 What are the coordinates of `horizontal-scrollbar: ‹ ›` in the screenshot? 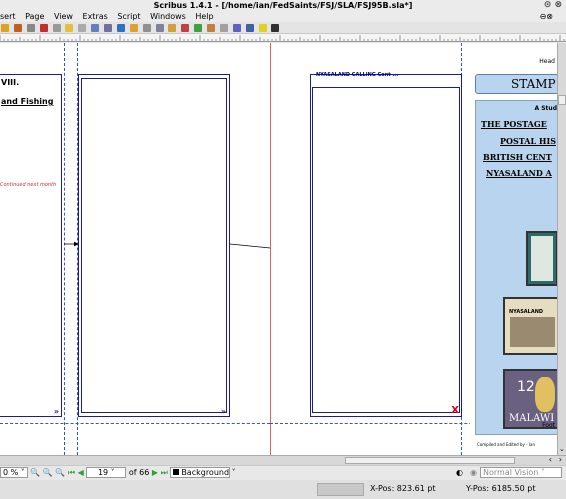 It's located at (283, 460).